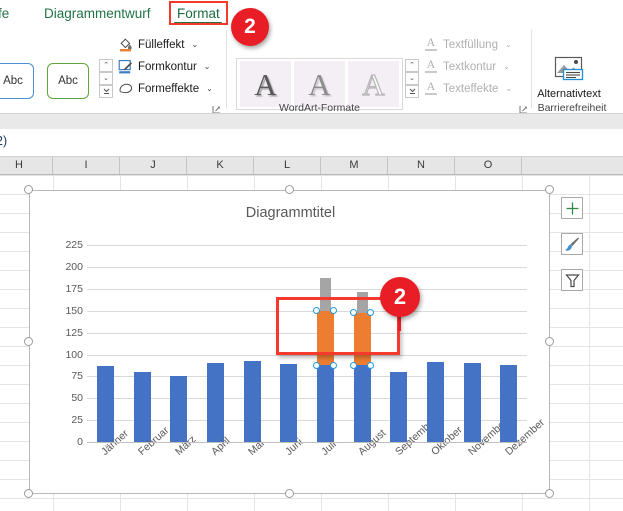 The image size is (623, 511). I want to click on x-axis-line, so click(307, 442).